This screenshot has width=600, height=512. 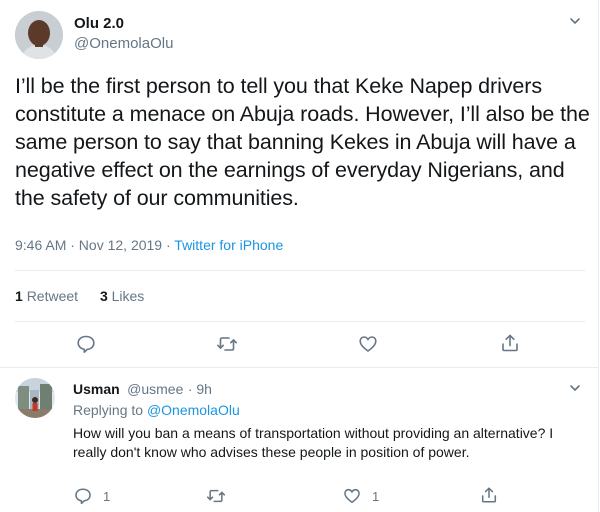 I want to click on reply-reply-button: 1, so click(x=92, y=496).